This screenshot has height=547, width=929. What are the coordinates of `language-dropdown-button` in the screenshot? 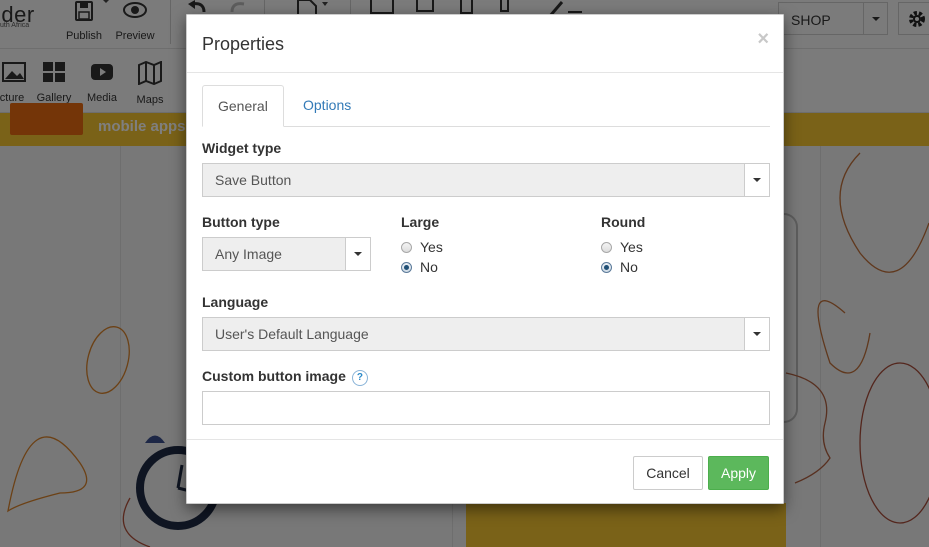 It's located at (756, 334).